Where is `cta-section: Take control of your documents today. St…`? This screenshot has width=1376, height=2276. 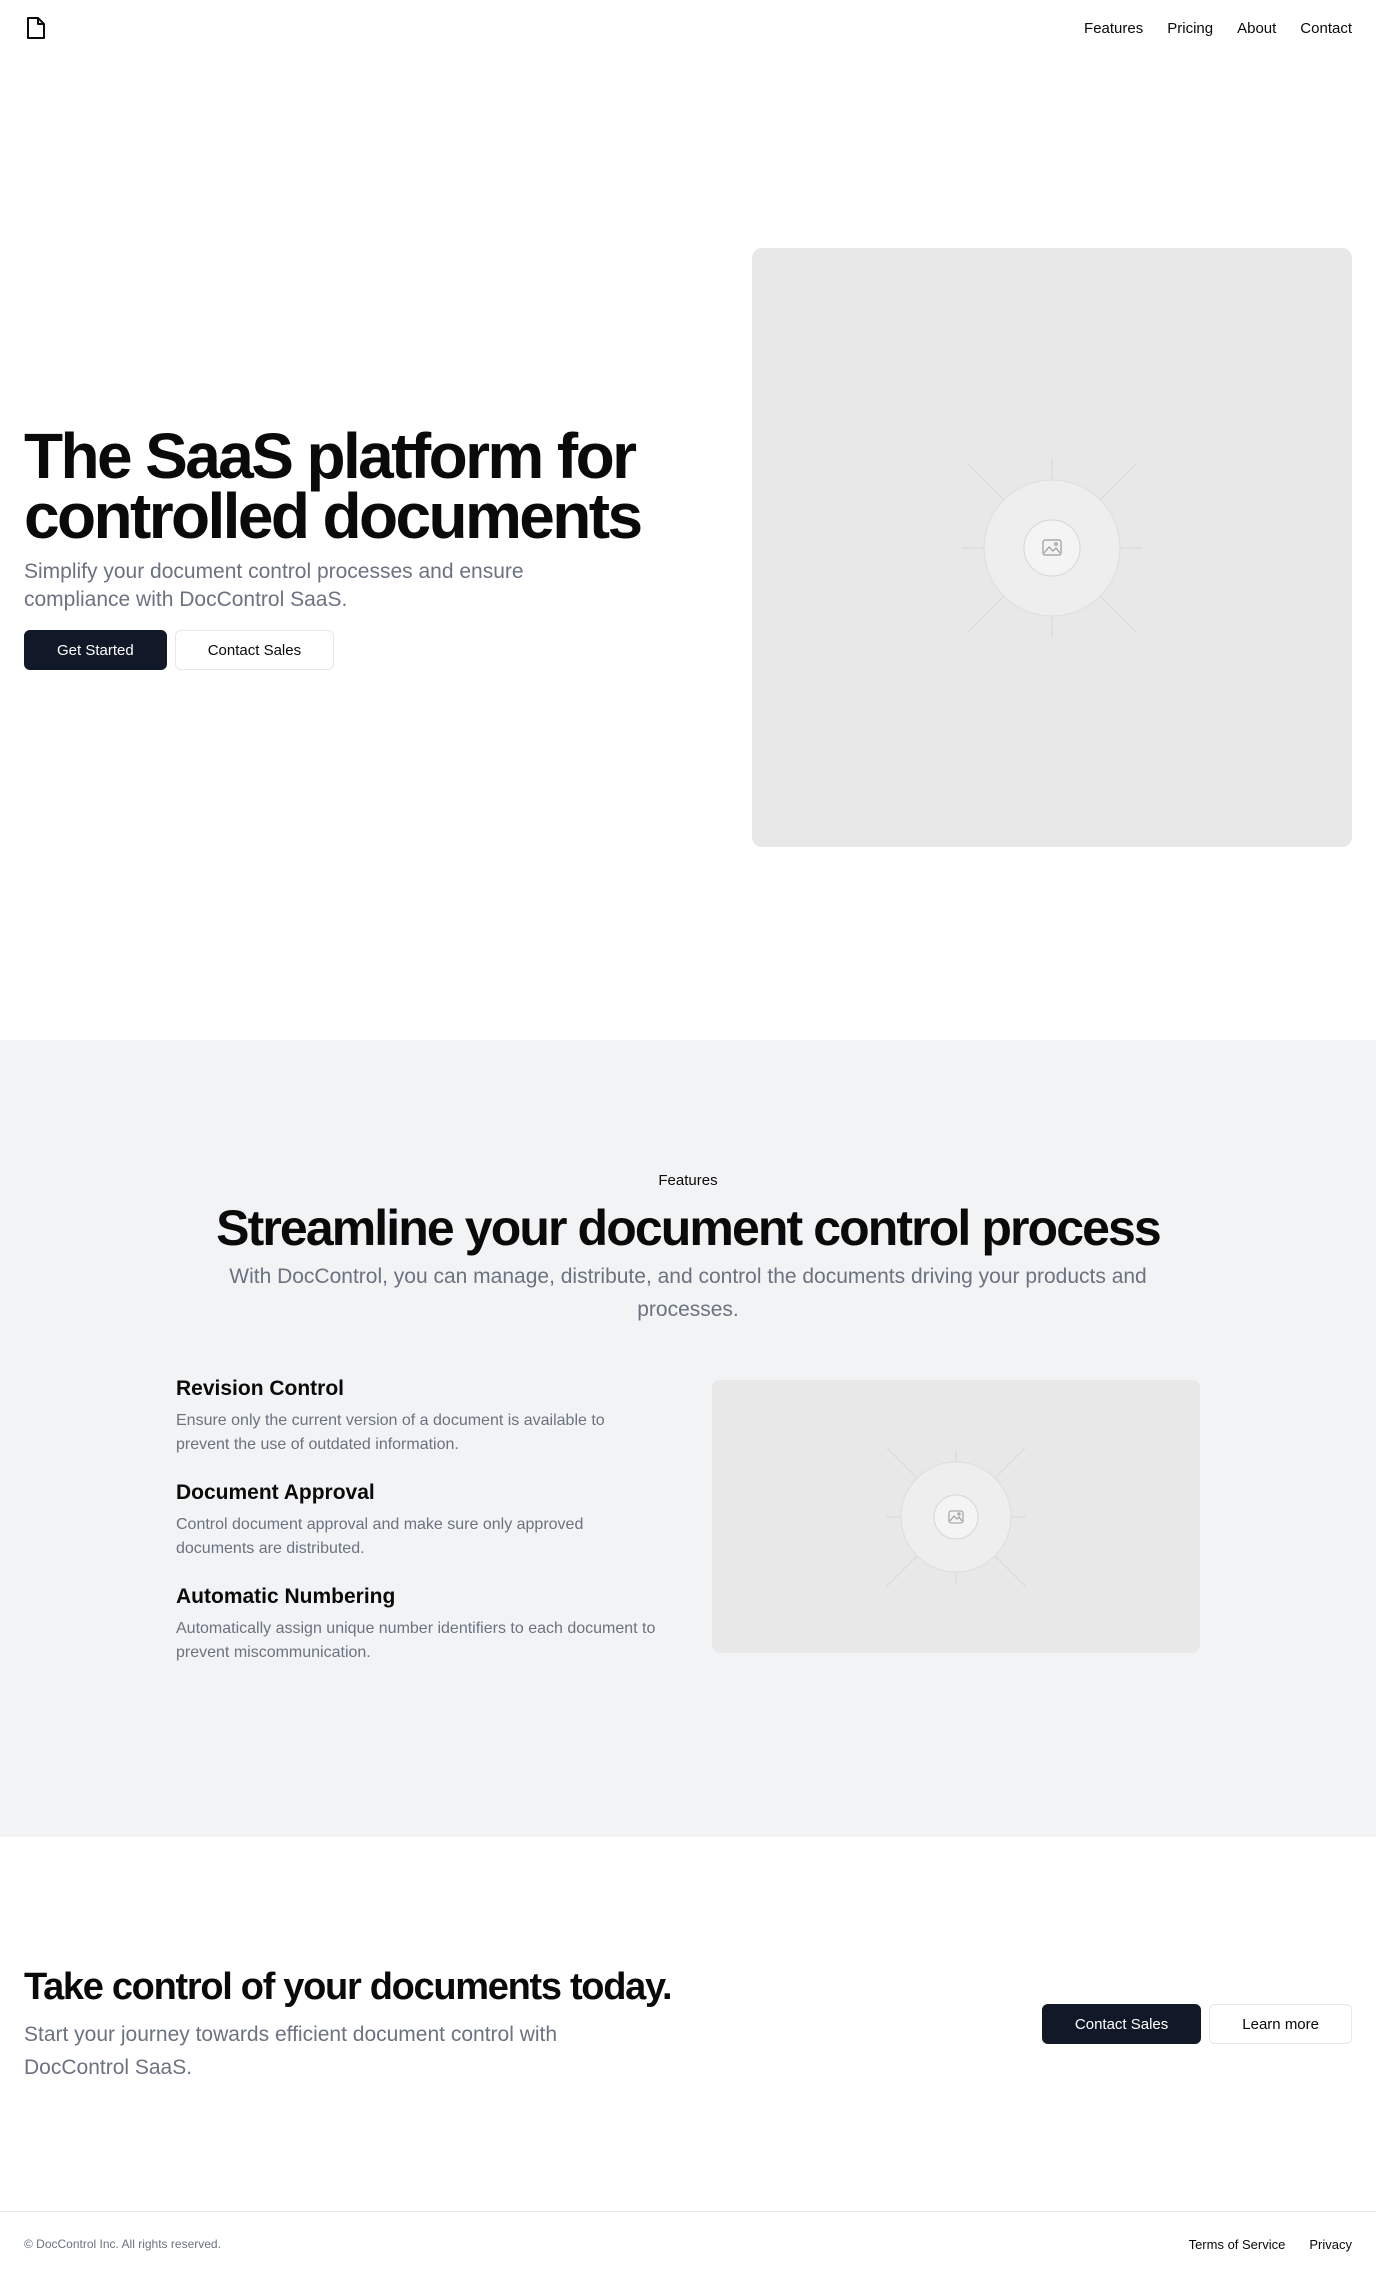 cta-section: Take control of your documents today. St… is located at coordinates (354, 2024).